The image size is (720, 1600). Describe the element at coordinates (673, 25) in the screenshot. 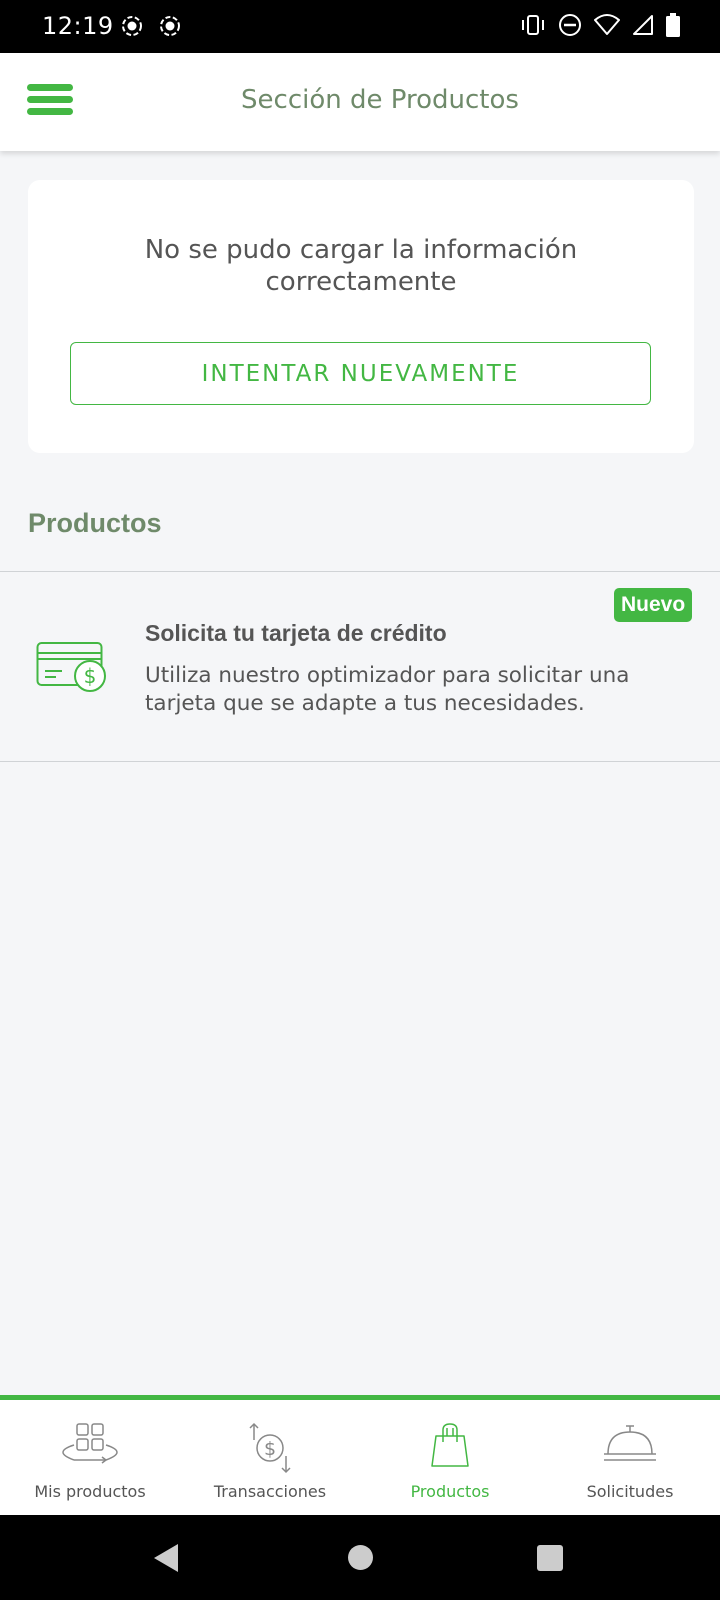

I see `battery-icon` at that location.